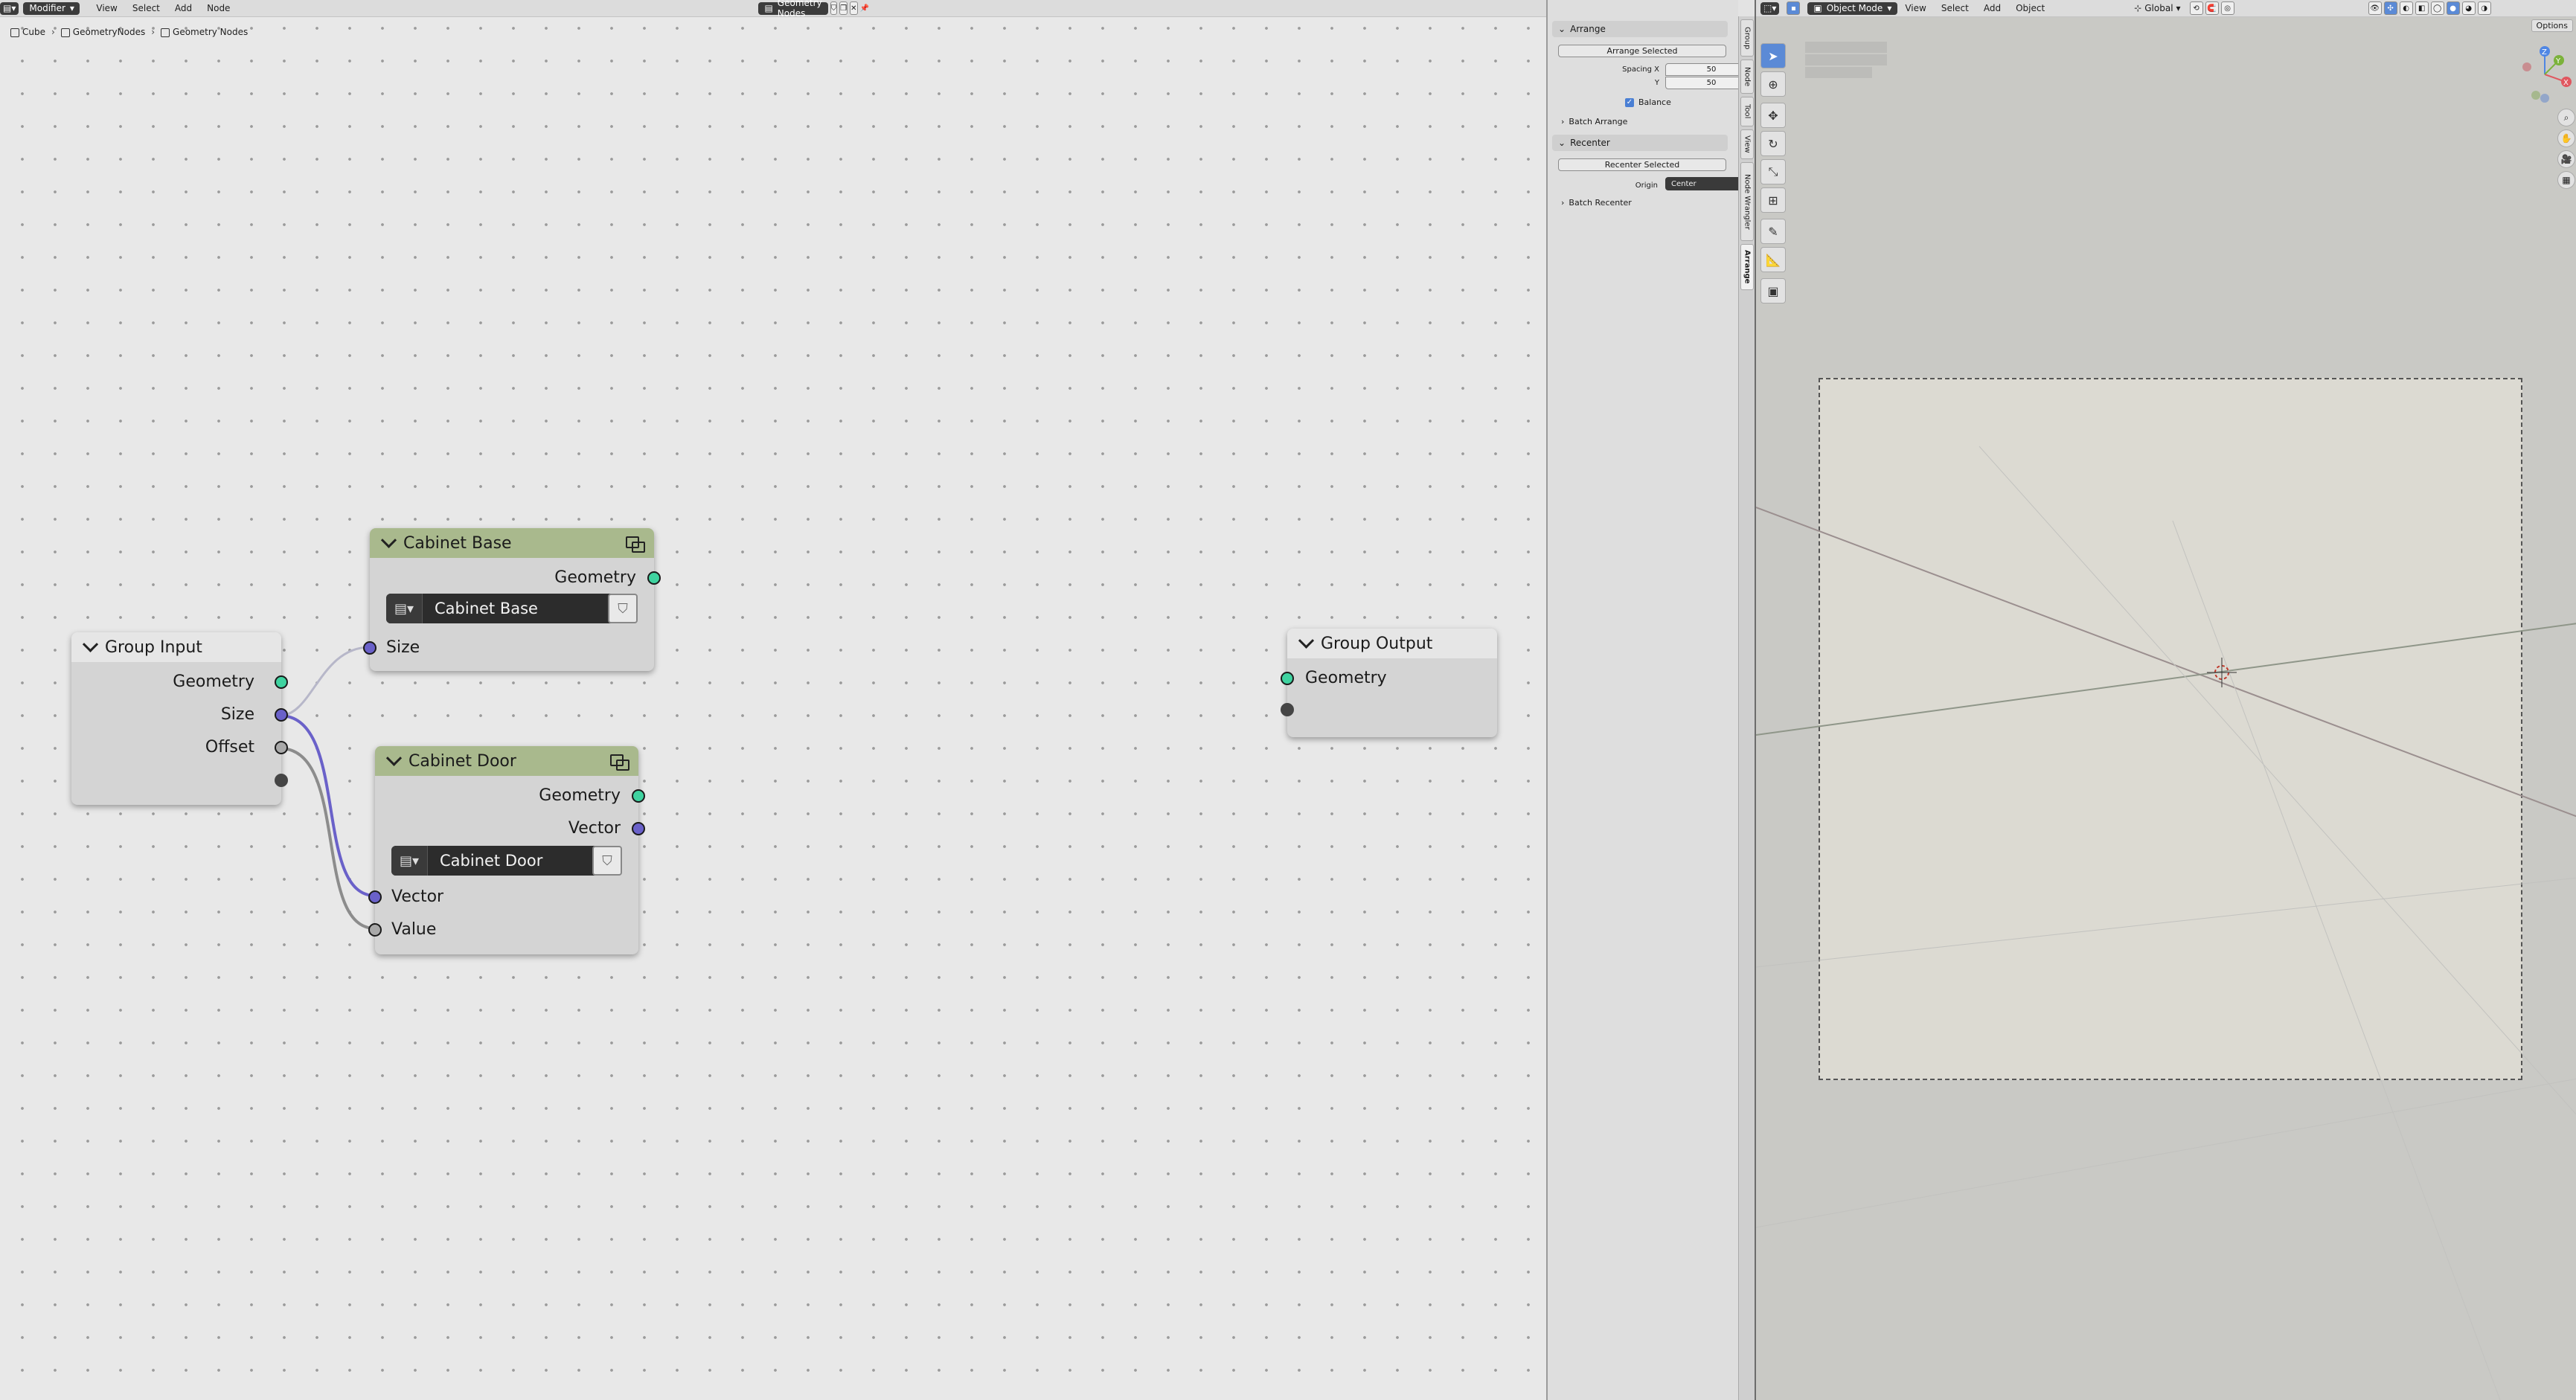  What do you see at coordinates (1657, 83) in the screenshot?
I see `spacing-y-label: Y` at bounding box center [1657, 83].